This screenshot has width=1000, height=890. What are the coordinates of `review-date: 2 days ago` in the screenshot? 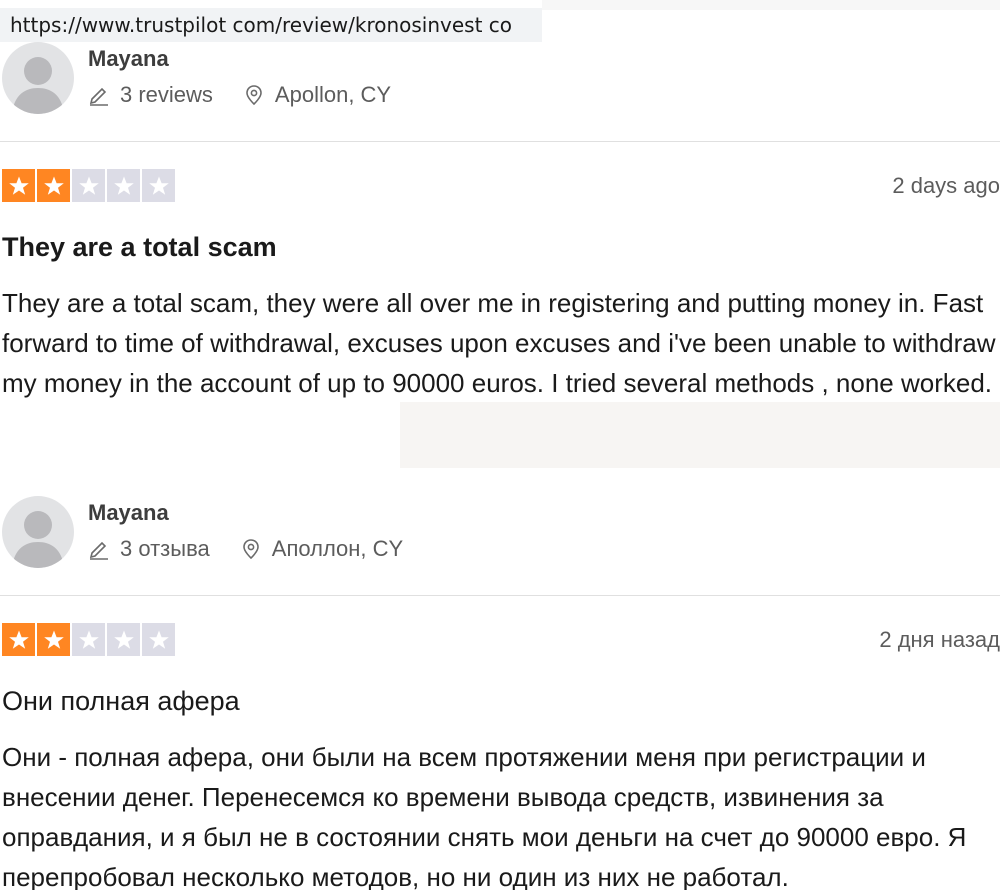 It's located at (946, 185).